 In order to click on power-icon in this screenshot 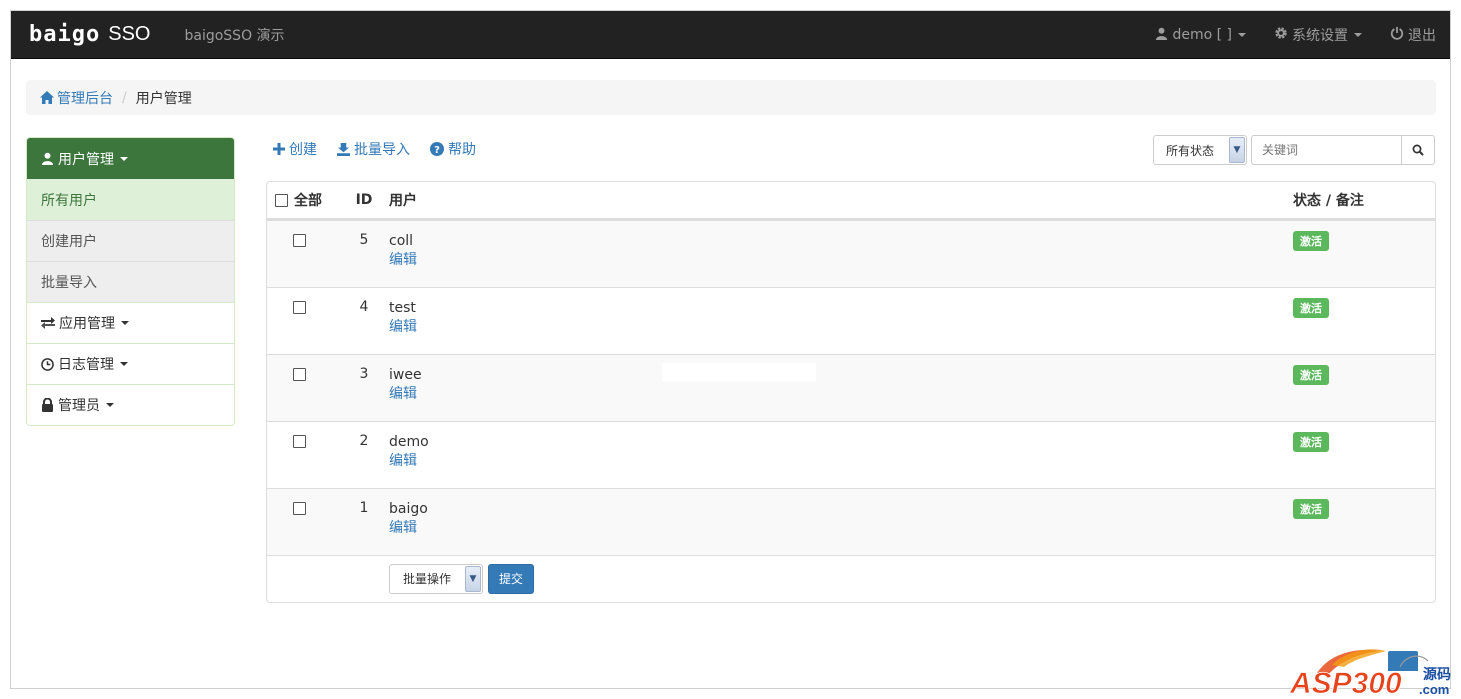, I will do `click(1397, 35)`.